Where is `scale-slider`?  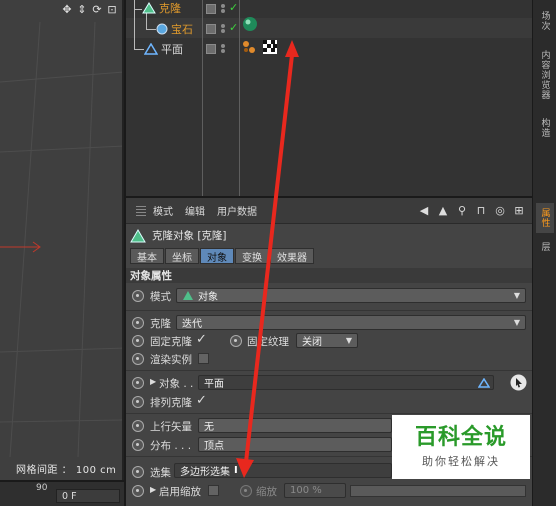
scale-slider is located at coordinates (438, 491).